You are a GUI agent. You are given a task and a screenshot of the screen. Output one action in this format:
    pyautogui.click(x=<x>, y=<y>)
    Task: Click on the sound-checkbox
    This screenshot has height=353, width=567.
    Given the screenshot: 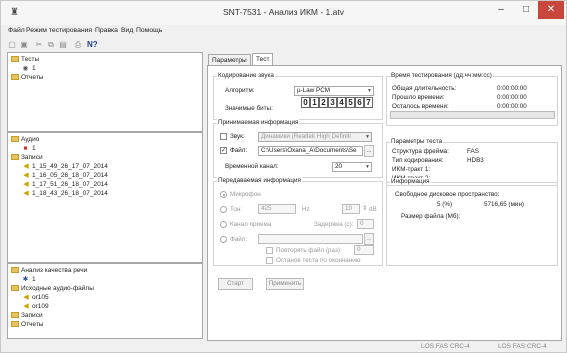 What is the action you would take?
    pyautogui.click(x=223, y=136)
    